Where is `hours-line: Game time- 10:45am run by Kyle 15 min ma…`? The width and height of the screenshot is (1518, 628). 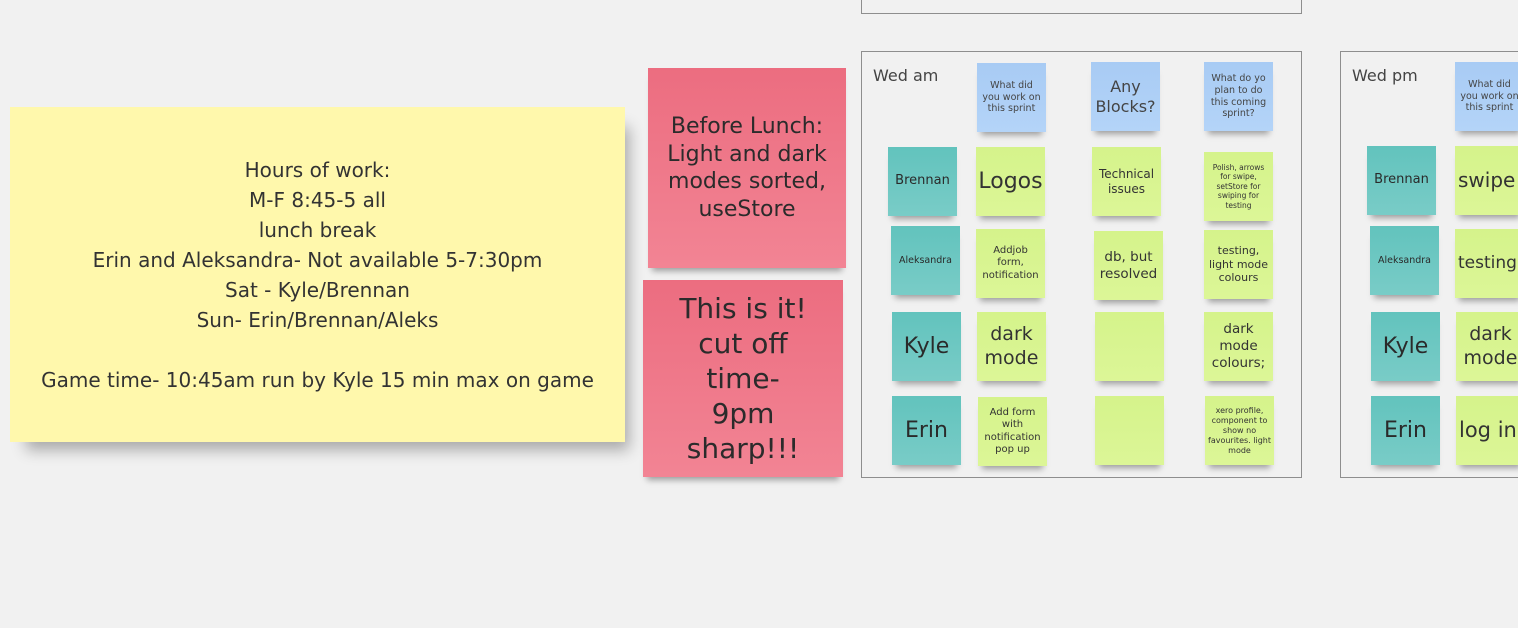
hours-line: Game time- 10:45am run by Kyle 15 min ma… is located at coordinates (317, 379).